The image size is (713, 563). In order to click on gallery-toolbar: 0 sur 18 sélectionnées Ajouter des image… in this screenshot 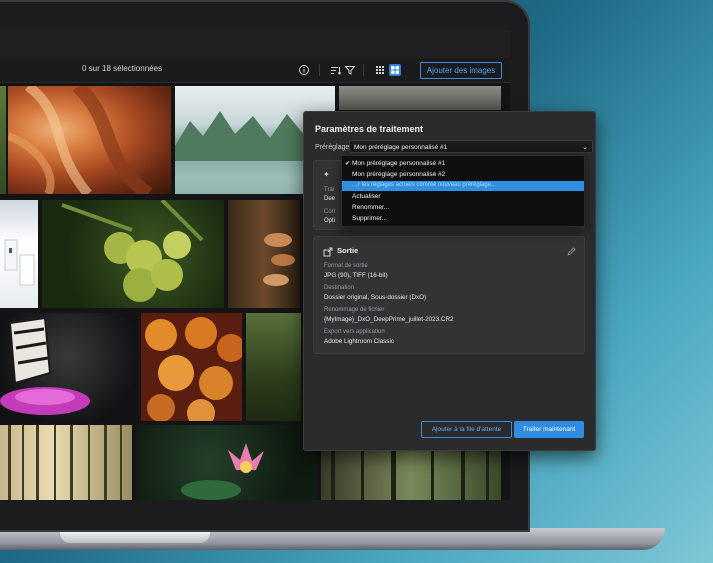, I will do `click(255, 70)`.